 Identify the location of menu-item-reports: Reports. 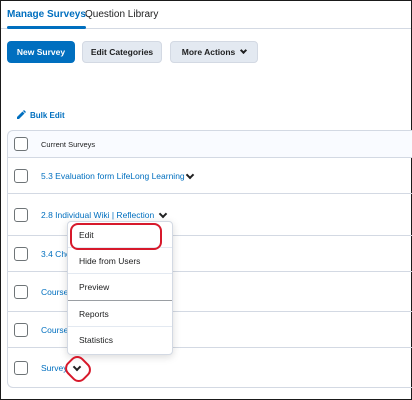
(120, 314).